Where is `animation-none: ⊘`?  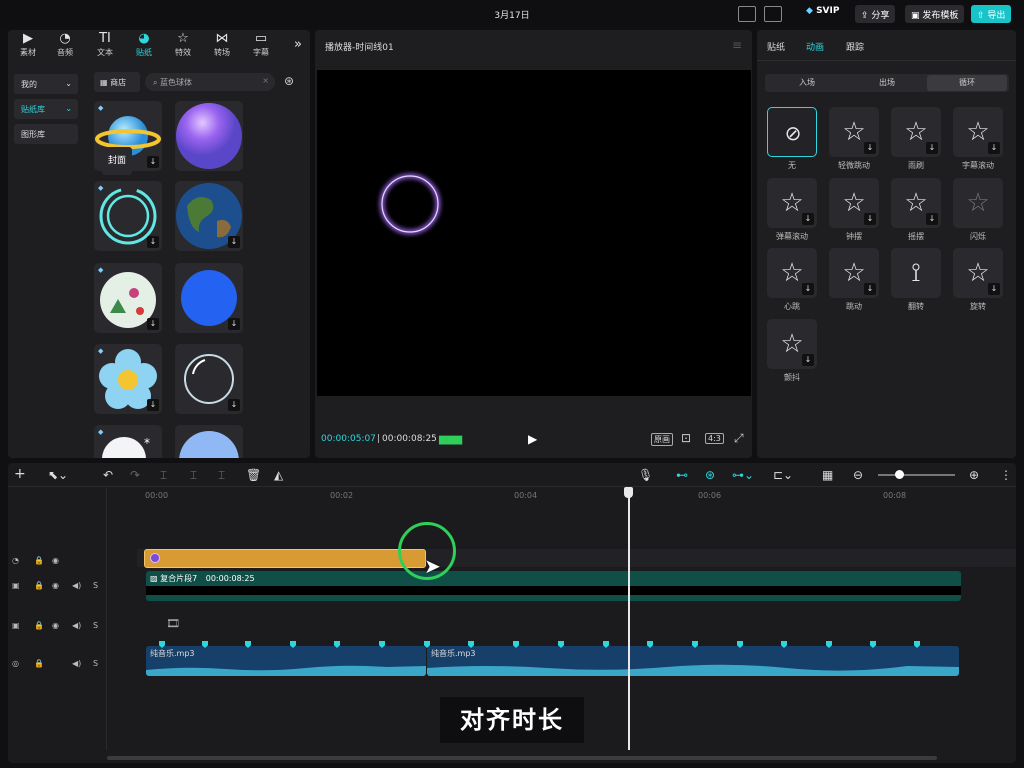 animation-none: ⊘ is located at coordinates (792, 132).